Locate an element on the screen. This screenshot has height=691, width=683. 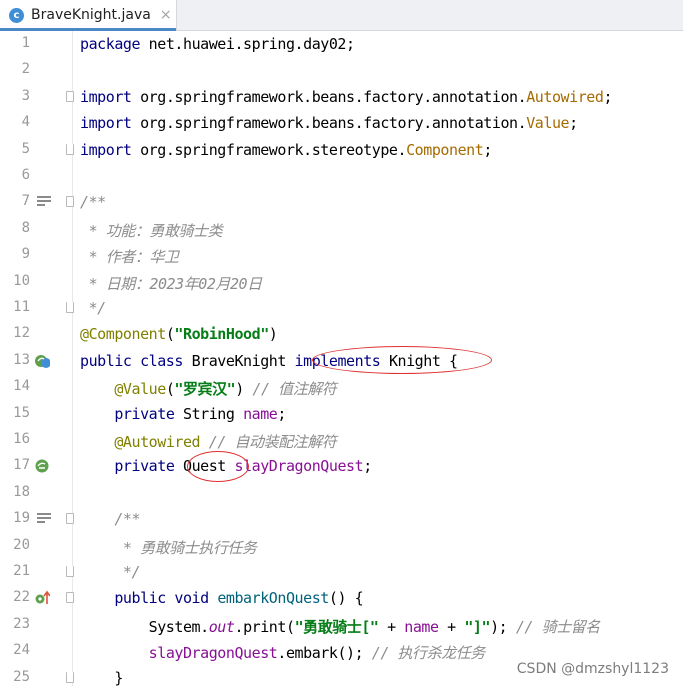
spring-autowired-icon is located at coordinates (42, 466).